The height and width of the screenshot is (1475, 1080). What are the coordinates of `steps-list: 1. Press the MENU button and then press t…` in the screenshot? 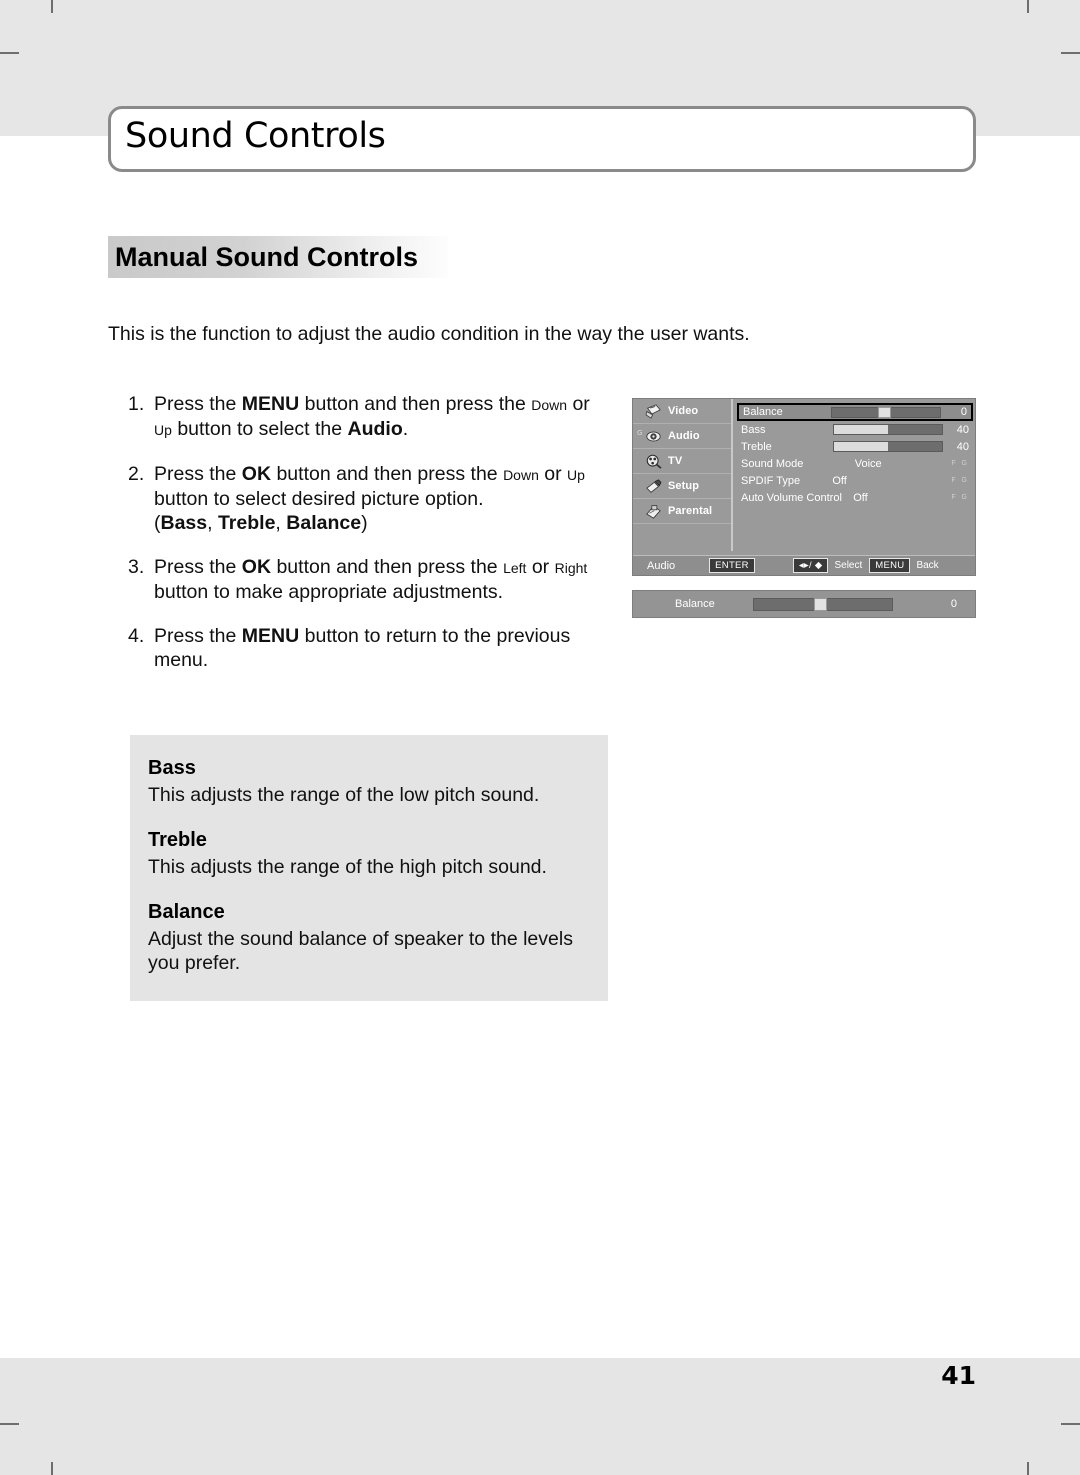 It's located at (363, 542).